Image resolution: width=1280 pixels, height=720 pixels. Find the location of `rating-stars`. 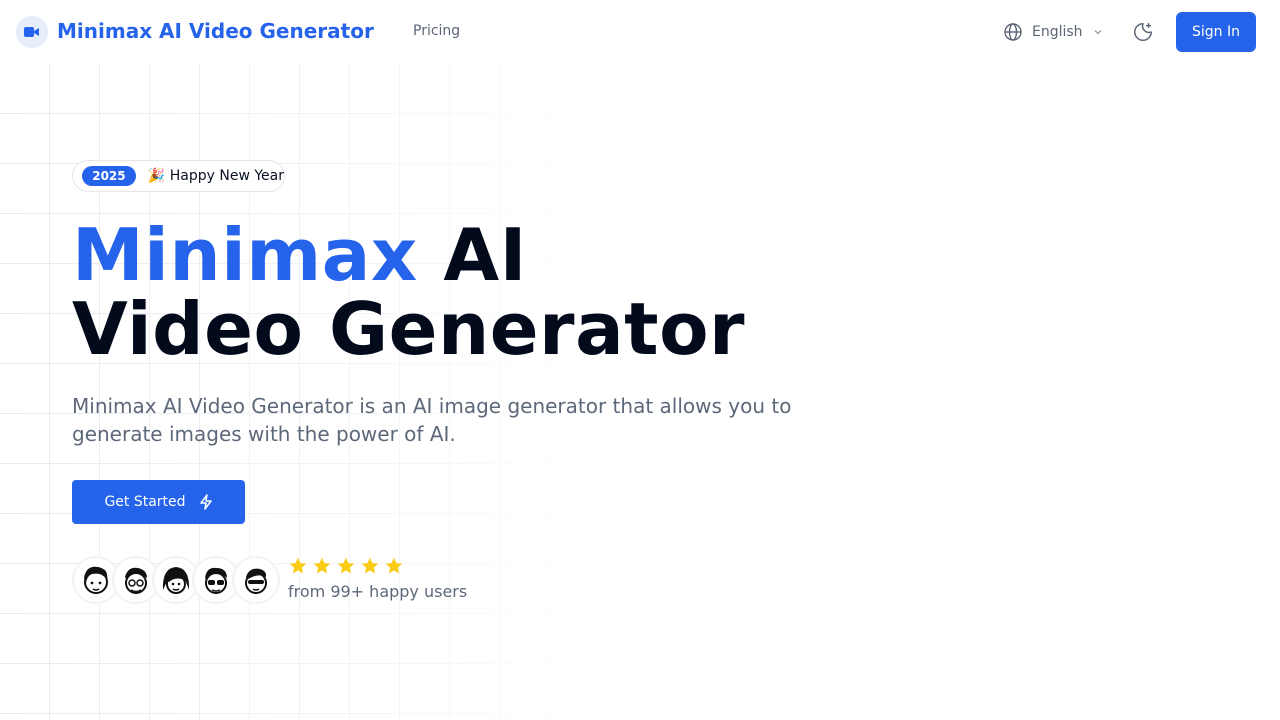

rating-stars is located at coordinates (346, 566).